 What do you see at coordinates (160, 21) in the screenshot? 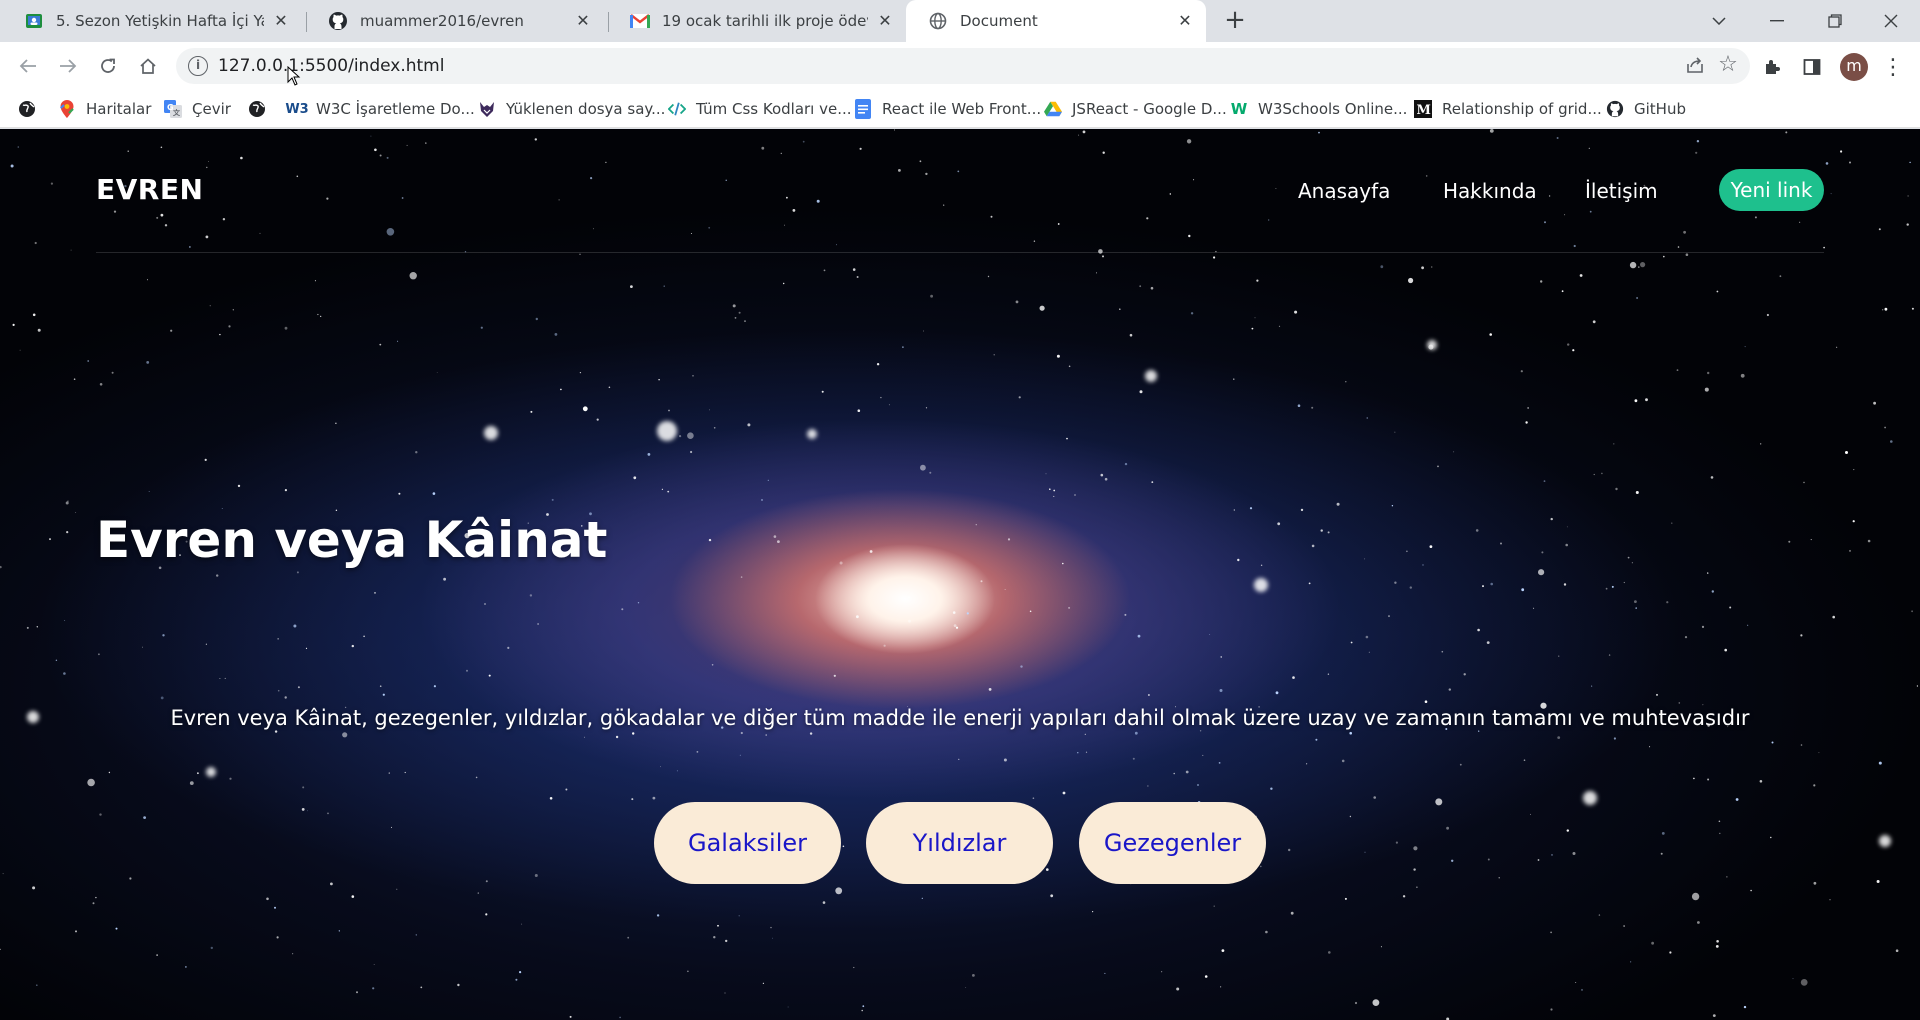
I see `tab-title: 5. Sezon Yetişkin Hafta İçi Yazılım` at bounding box center [160, 21].